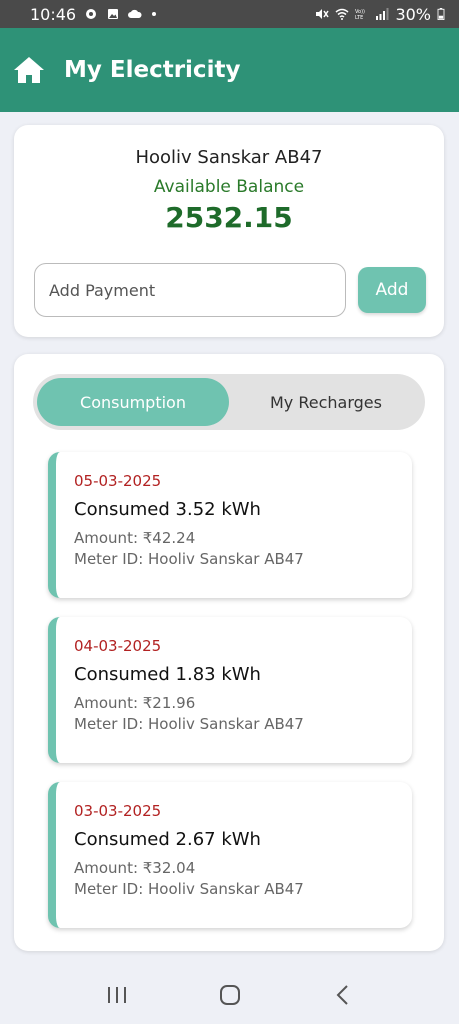 This screenshot has width=459, height=1024. I want to click on recents-button, so click(117, 995).